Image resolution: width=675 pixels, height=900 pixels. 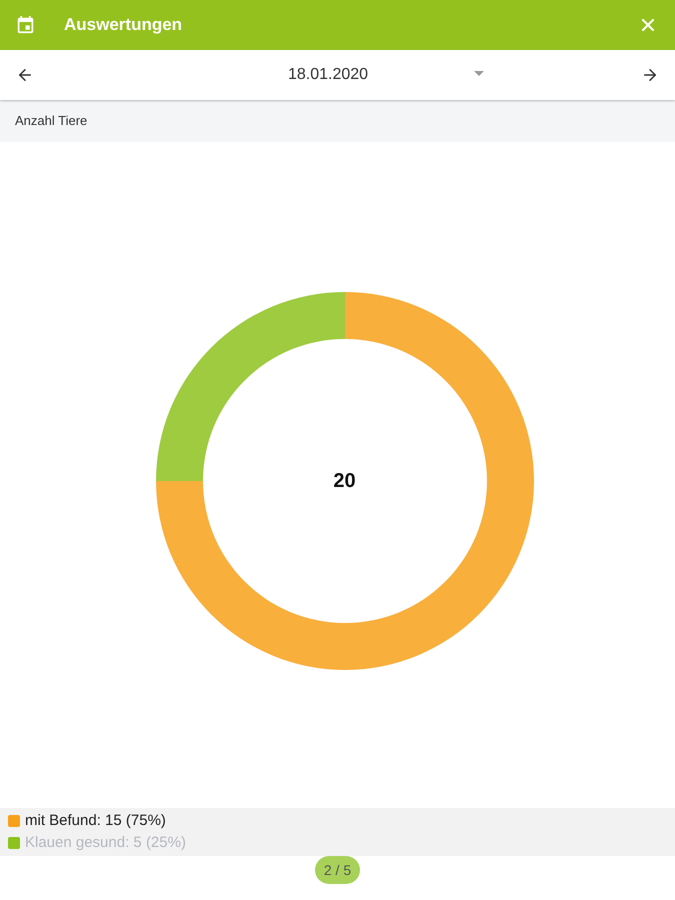 I want to click on page-indicator: 2 / 5, so click(x=337, y=870).